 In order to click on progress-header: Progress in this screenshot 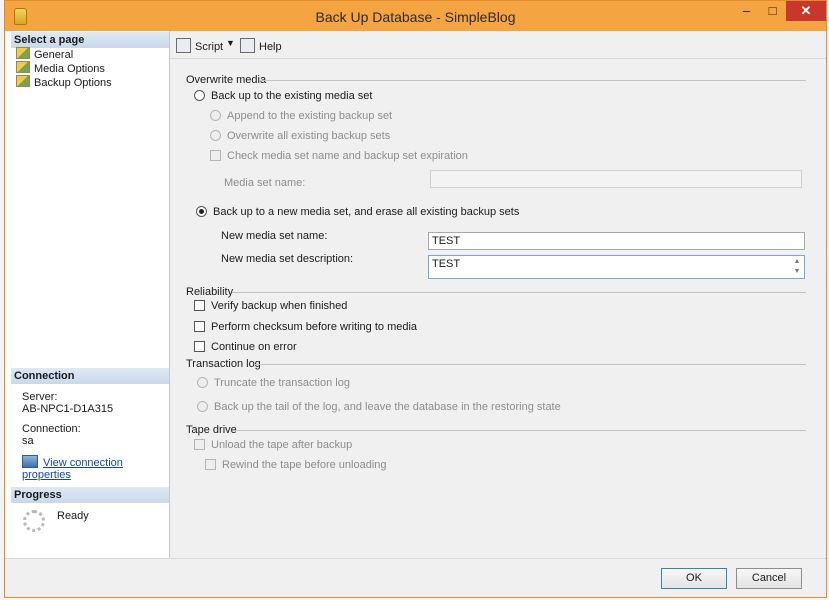, I will do `click(90, 495)`.